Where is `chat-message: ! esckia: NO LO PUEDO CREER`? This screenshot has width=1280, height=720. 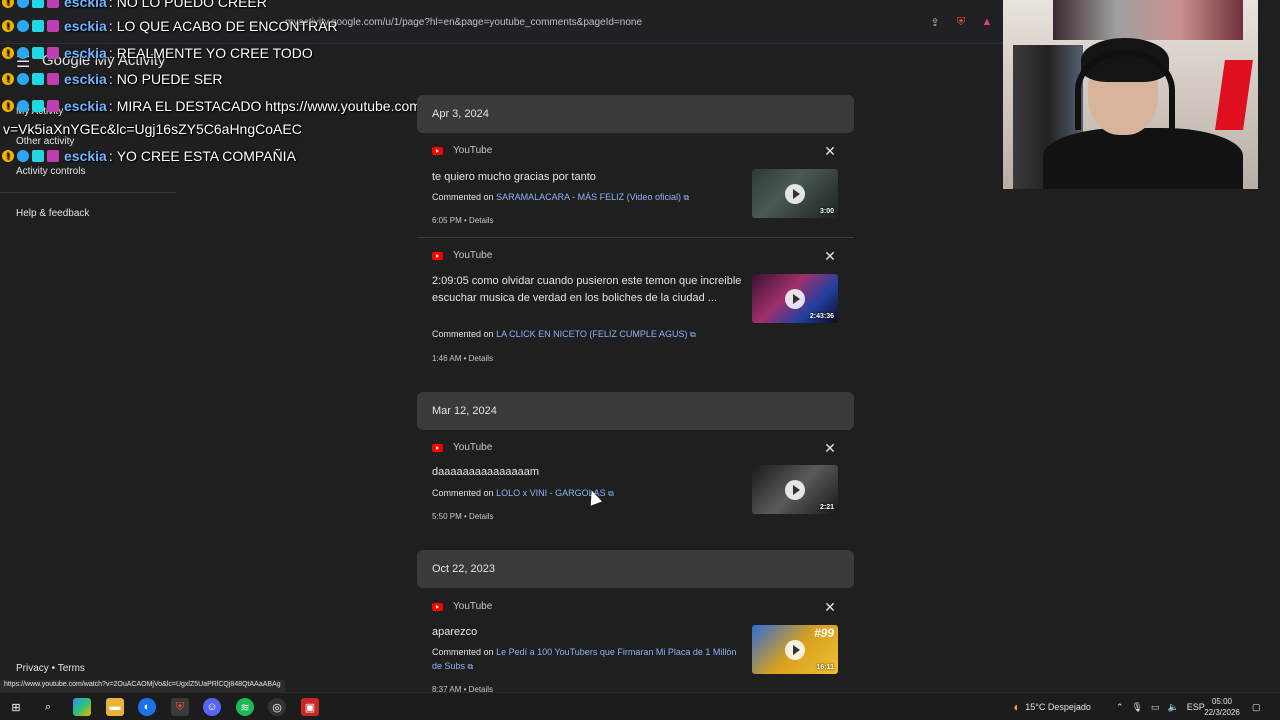 chat-message: ! esckia: NO LO PUEDO CREER is located at coordinates (134, 5).